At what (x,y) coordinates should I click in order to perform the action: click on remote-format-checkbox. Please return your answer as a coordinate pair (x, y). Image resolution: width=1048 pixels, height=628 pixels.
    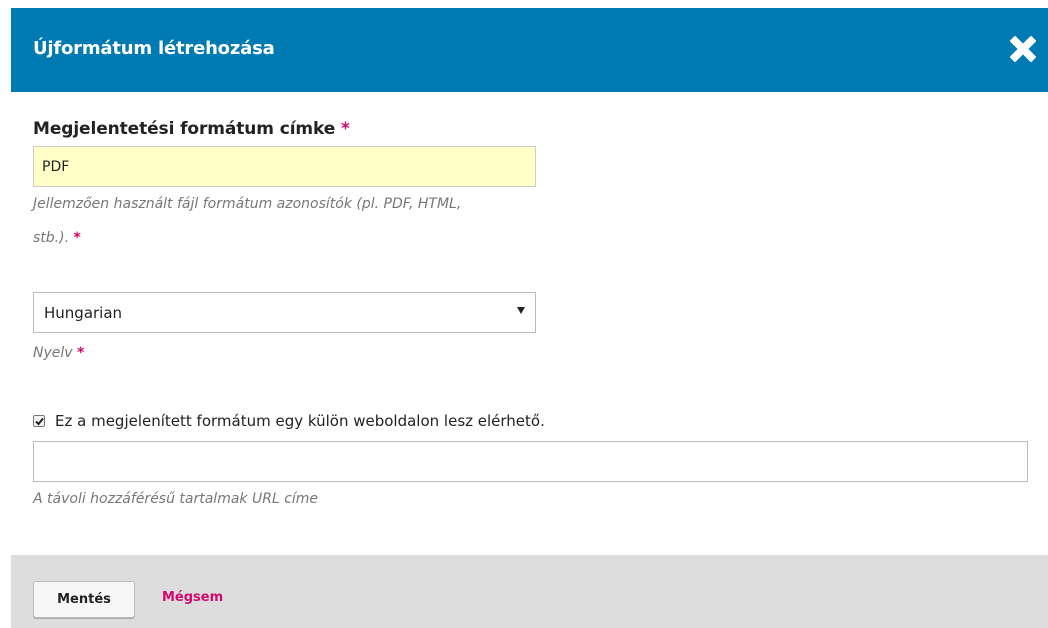
    Looking at the image, I should click on (39, 421).